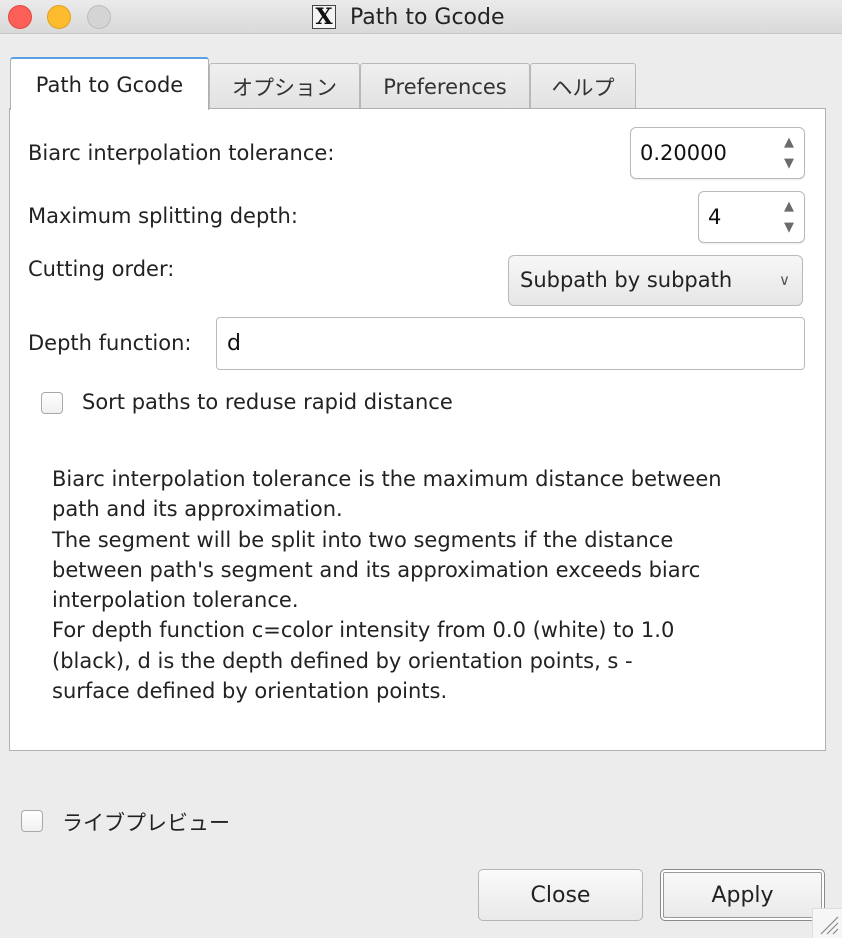 Image resolution: width=842 pixels, height=938 pixels. I want to click on biarc-tolerance-value: 0.20000, so click(683, 153).